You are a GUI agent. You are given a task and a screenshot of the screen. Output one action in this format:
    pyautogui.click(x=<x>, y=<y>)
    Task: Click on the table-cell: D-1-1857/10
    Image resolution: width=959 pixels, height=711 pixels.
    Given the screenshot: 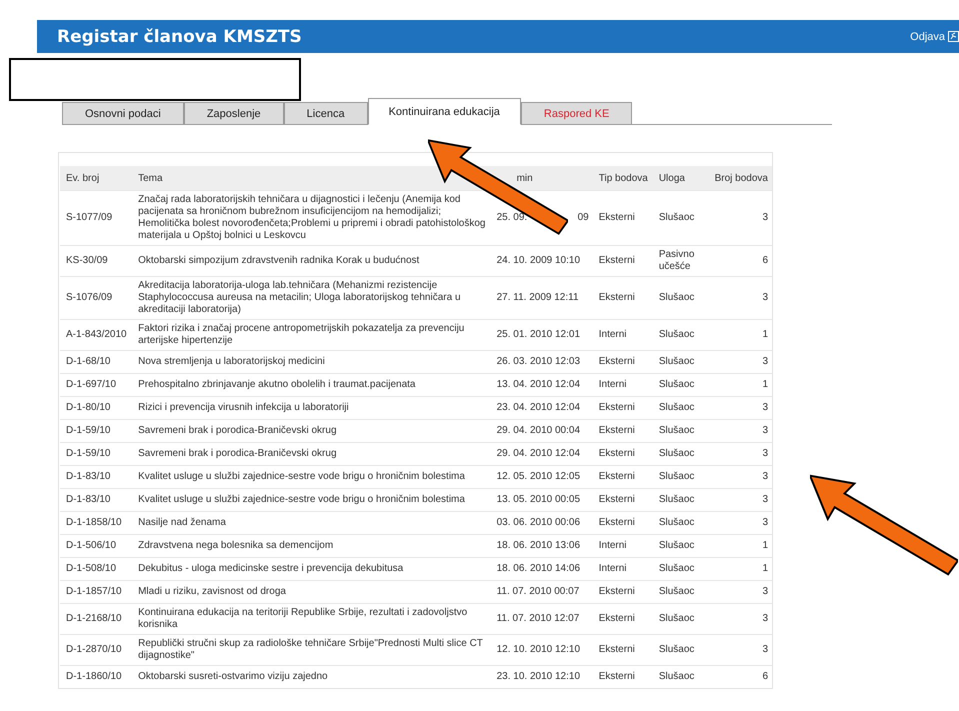 What is the action you would take?
    pyautogui.click(x=96, y=592)
    